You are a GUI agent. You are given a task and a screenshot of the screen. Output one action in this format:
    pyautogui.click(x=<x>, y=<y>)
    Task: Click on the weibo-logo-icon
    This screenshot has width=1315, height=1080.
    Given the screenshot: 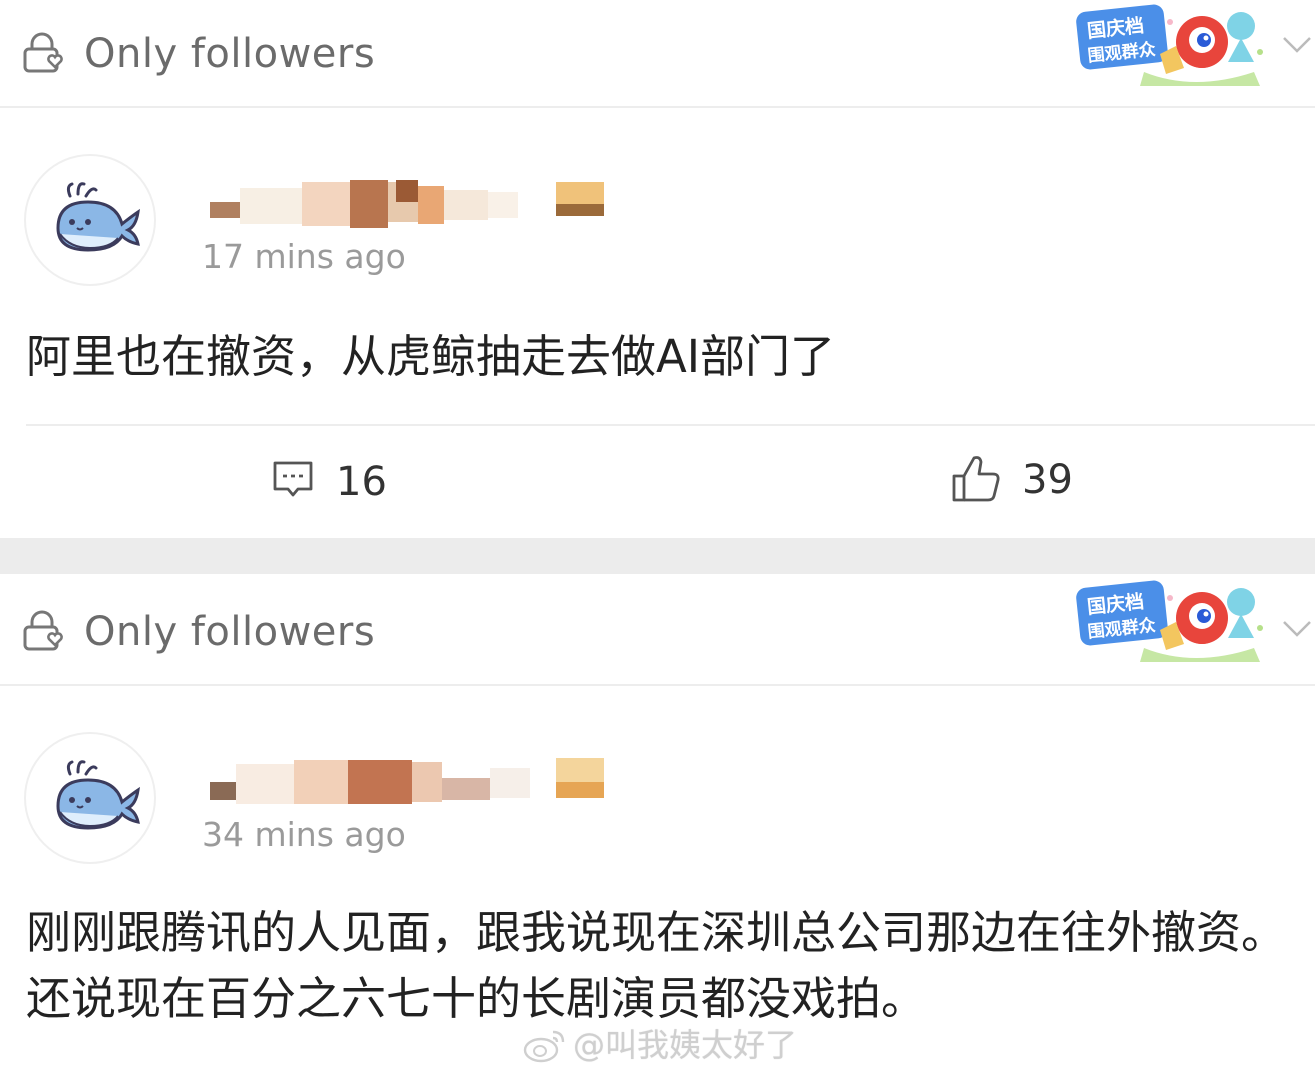 What is the action you would take?
    pyautogui.click(x=544, y=1046)
    